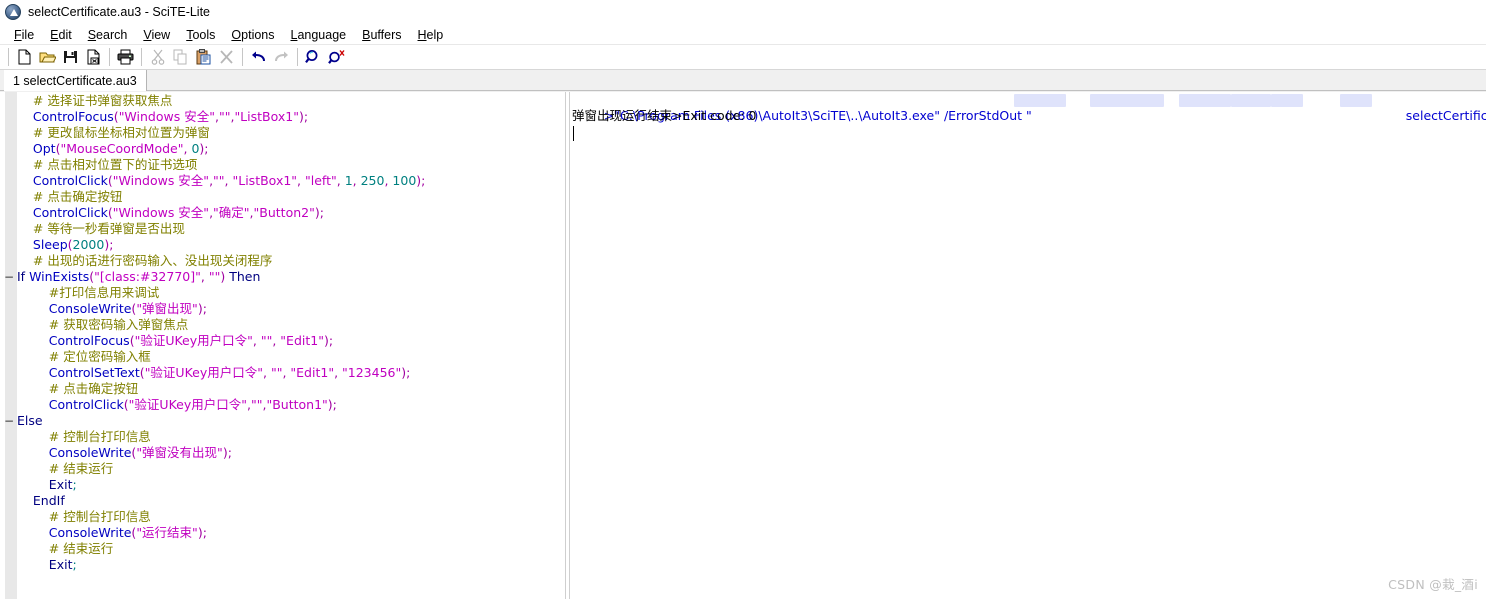 The image size is (1486, 599). What do you see at coordinates (99, 356) in the screenshot?
I see `code-token: # 定位密码输入框` at bounding box center [99, 356].